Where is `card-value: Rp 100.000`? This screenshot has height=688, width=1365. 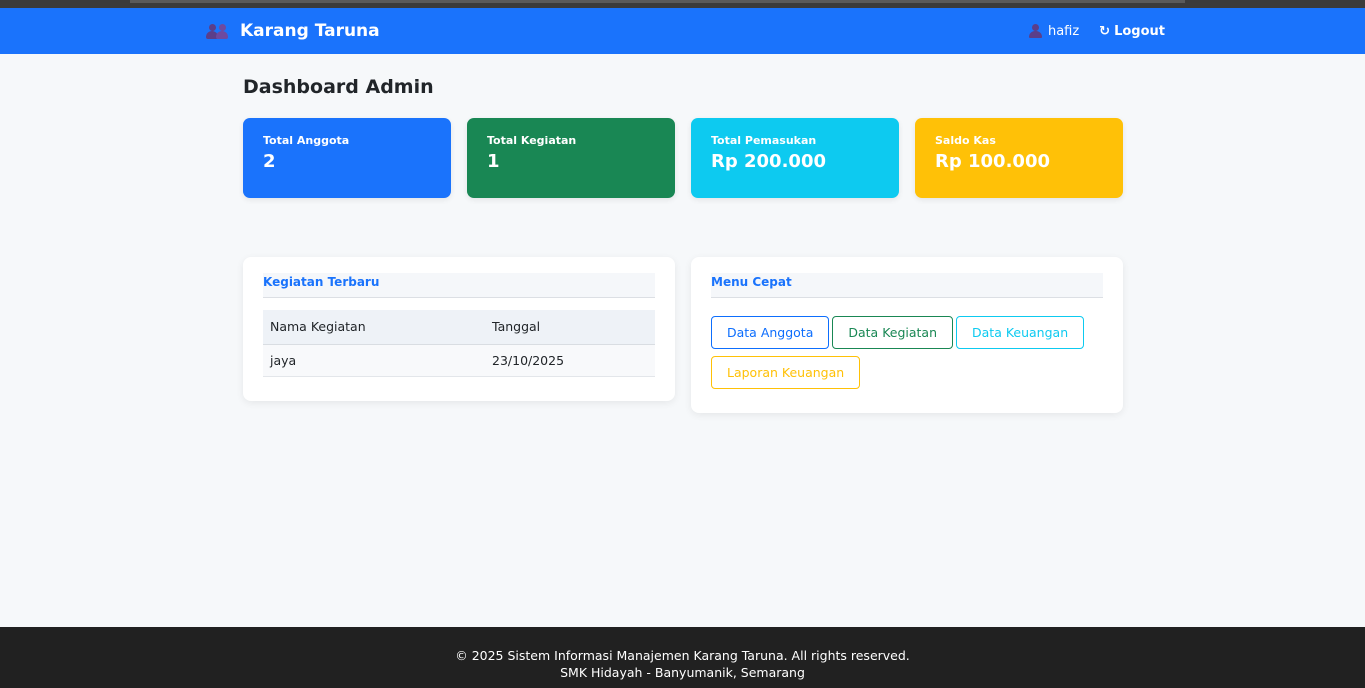
card-value: Rp 100.000 is located at coordinates (992, 161).